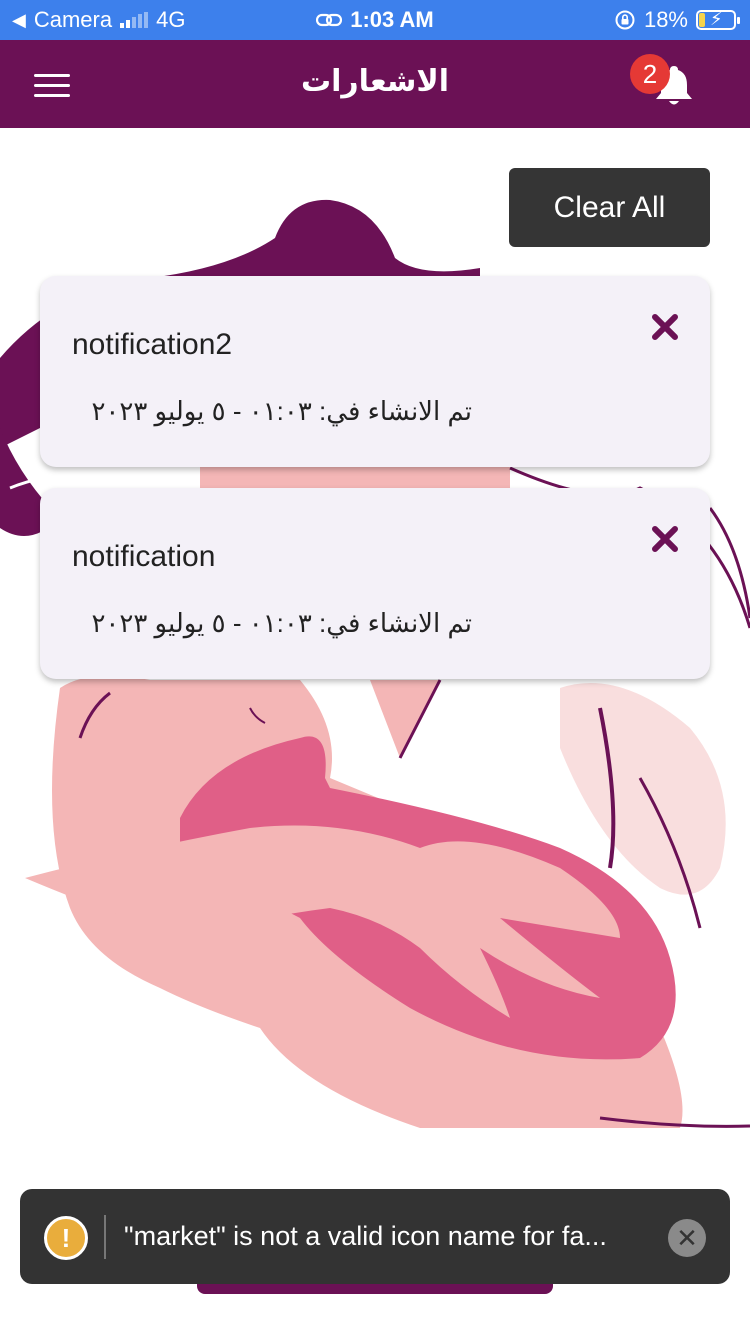 Image resolution: width=750 pixels, height=1334 pixels. Describe the element at coordinates (665, 19) in the screenshot. I see `battery-percent: 18%` at that location.